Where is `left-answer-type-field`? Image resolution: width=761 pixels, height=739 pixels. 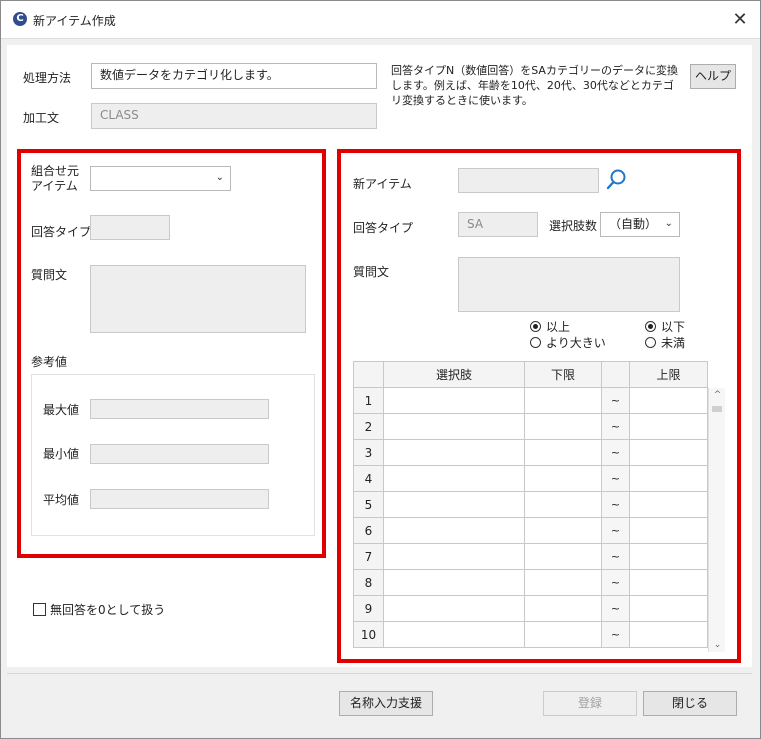
left-answer-type-field is located at coordinates (130, 227).